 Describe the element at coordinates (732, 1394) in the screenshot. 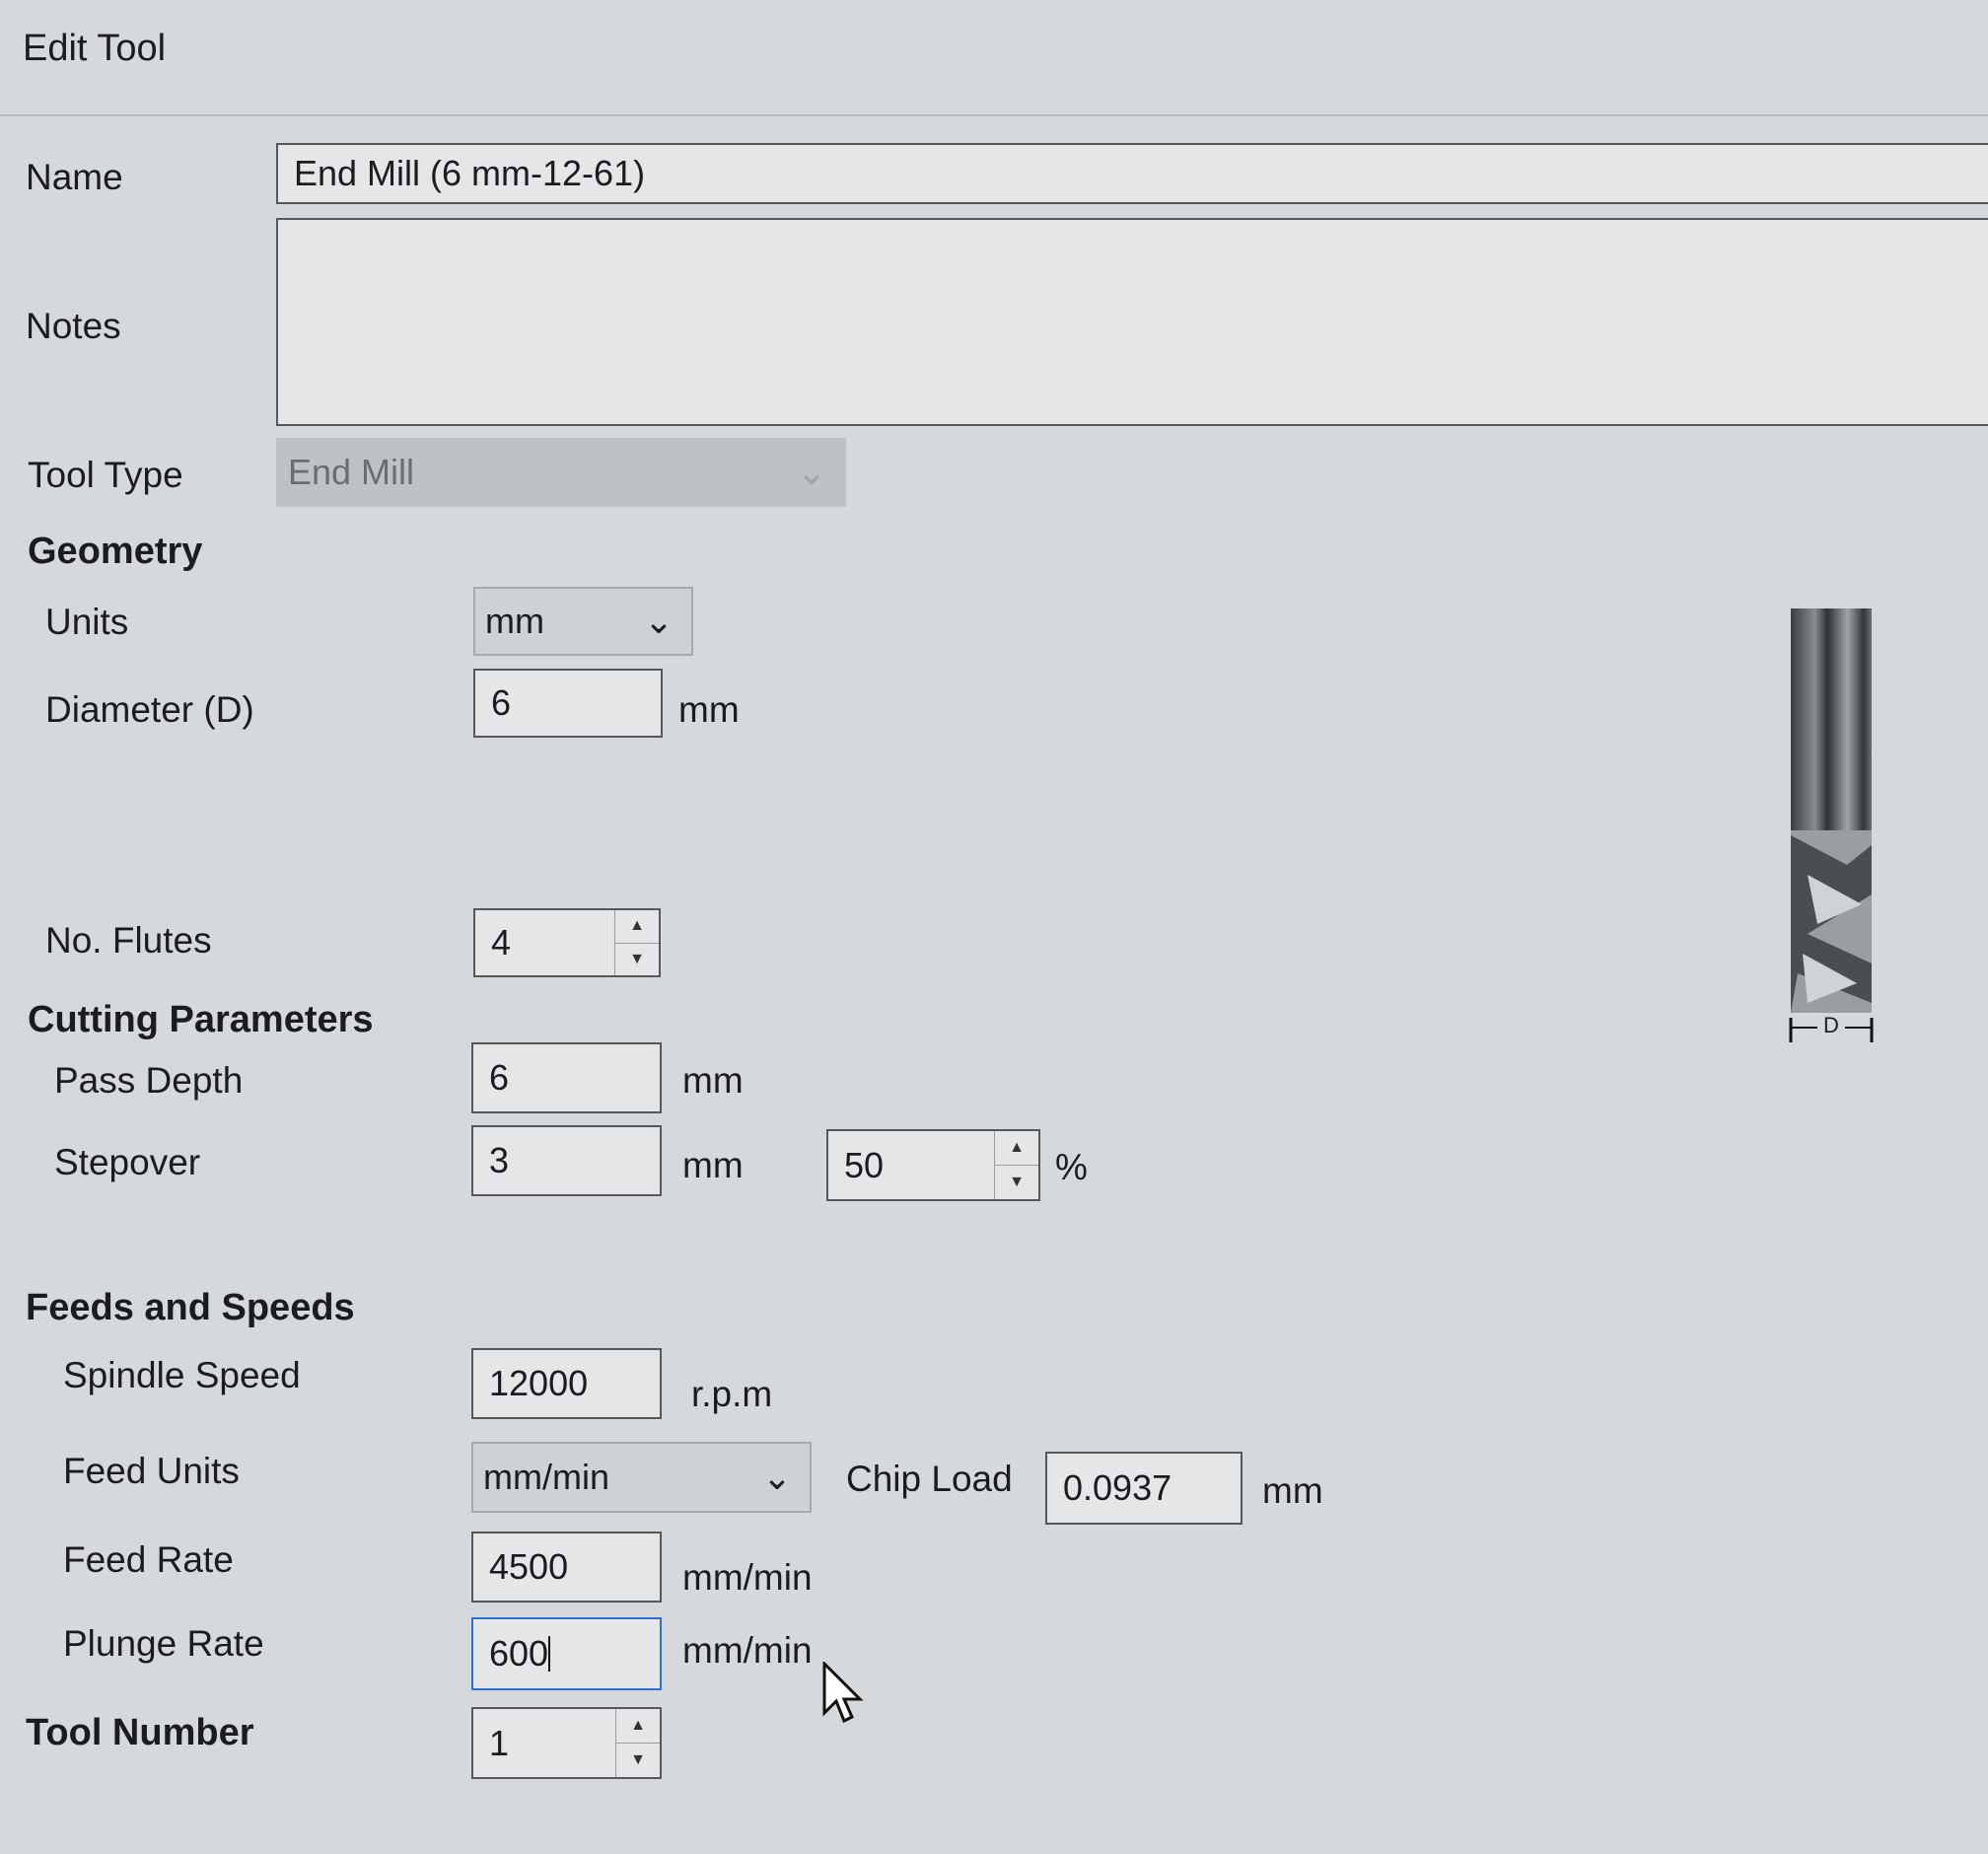

I see `spindle-speed-unit: r.p.m` at that location.